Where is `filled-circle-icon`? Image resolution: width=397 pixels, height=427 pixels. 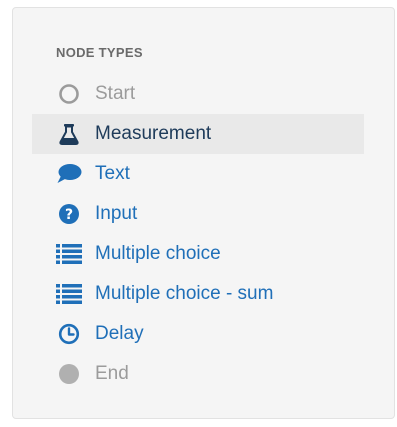
filled-circle-icon is located at coordinates (69, 374).